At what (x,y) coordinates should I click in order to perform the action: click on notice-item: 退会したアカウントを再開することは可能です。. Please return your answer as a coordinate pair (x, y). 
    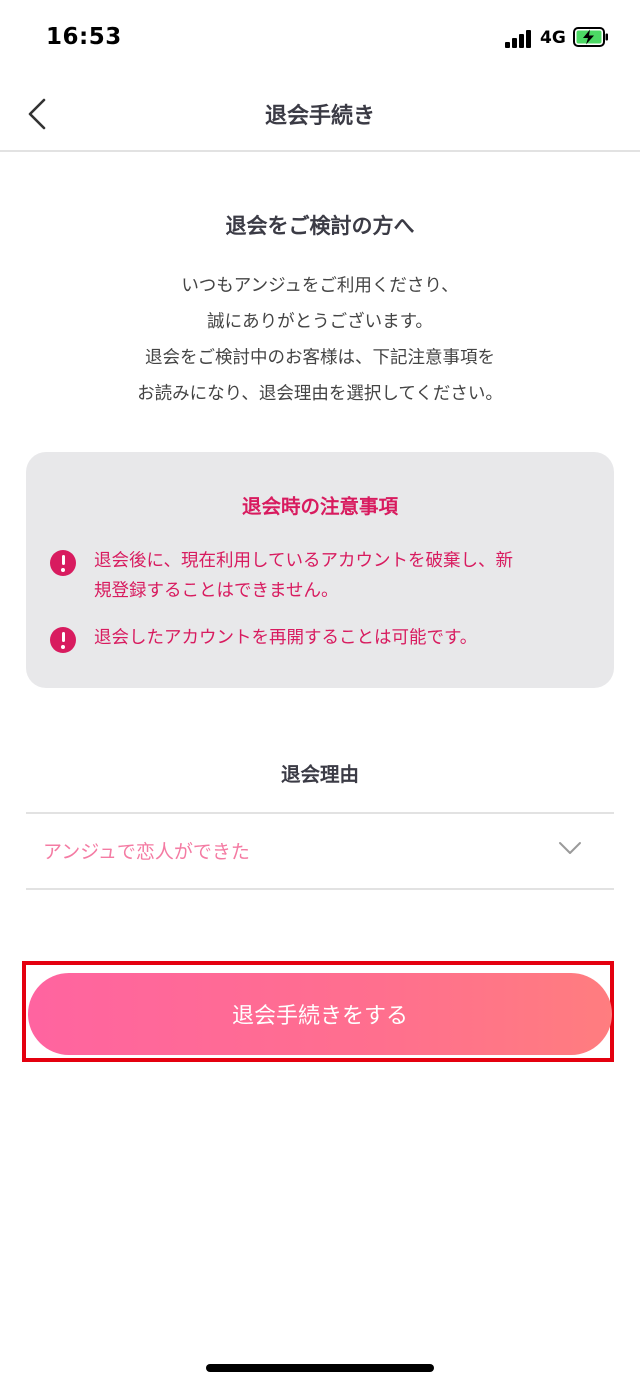
    Looking at the image, I should click on (324, 638).